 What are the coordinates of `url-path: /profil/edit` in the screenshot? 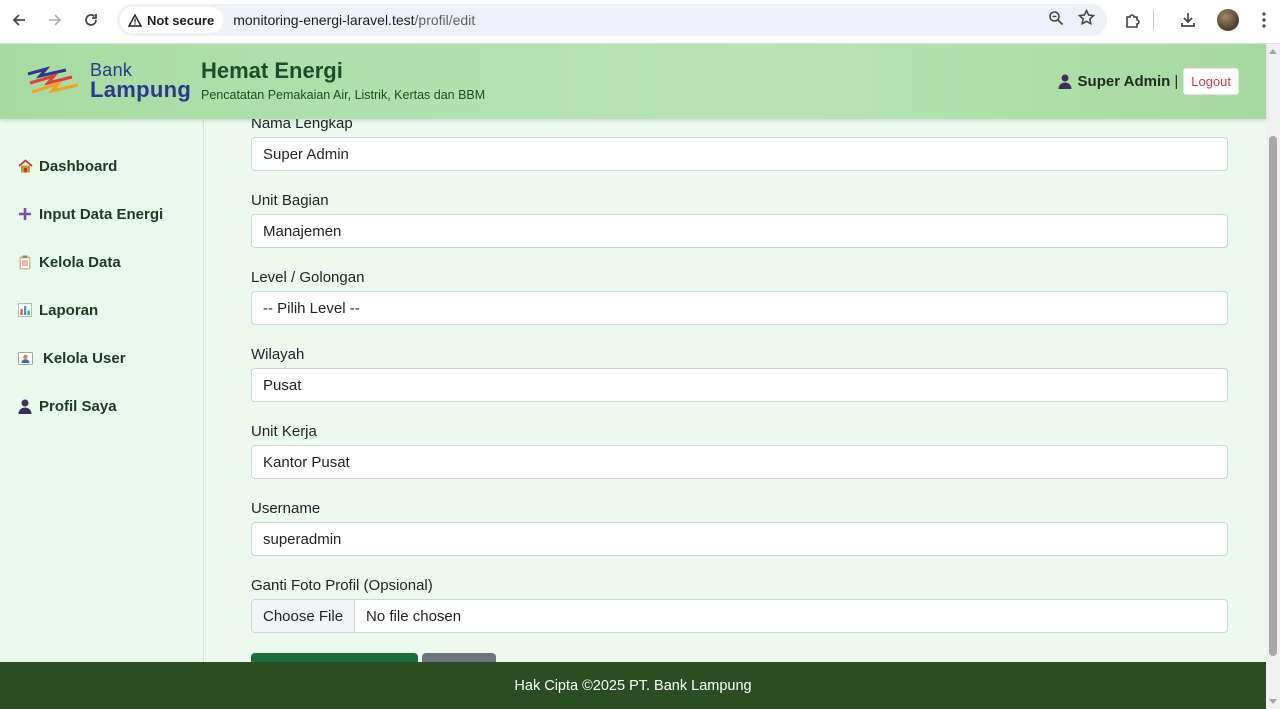 It's located at (445, 20).